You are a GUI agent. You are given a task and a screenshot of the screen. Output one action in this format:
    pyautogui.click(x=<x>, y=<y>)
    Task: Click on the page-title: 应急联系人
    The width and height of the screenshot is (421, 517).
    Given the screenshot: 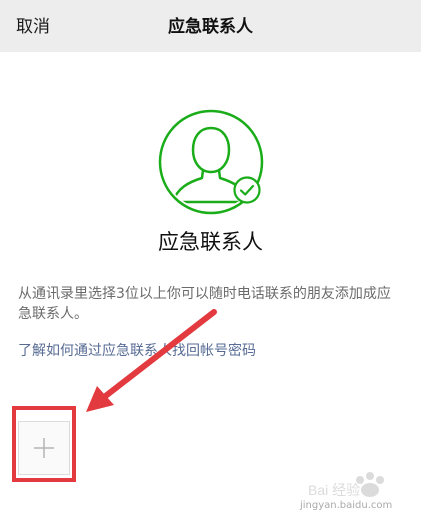 What is the action you would take?
    pyautogui.click(x=210, y=27)
    